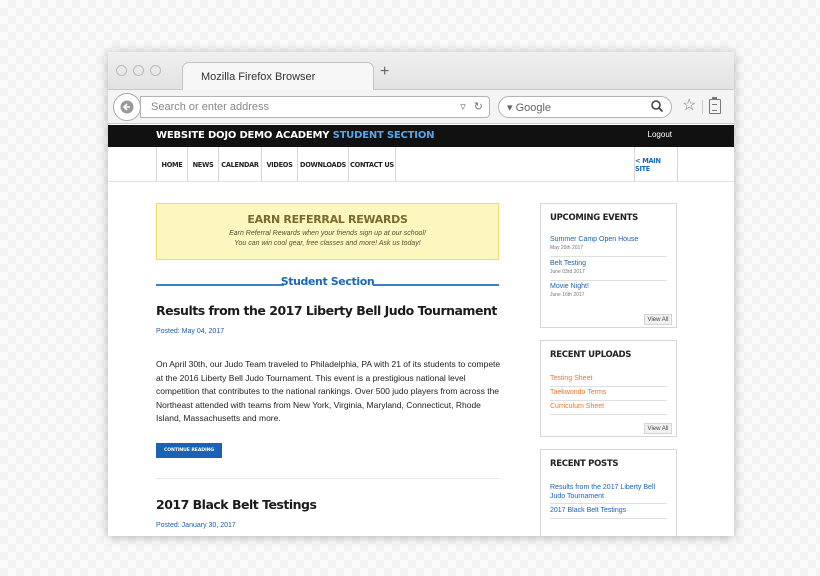 The image size is (820, 576). What do you see at coordinates (315, 107) in the screenshot?
I see `address-bar: Search or enter address ▿ ↻` at bounding box center [315, 107].